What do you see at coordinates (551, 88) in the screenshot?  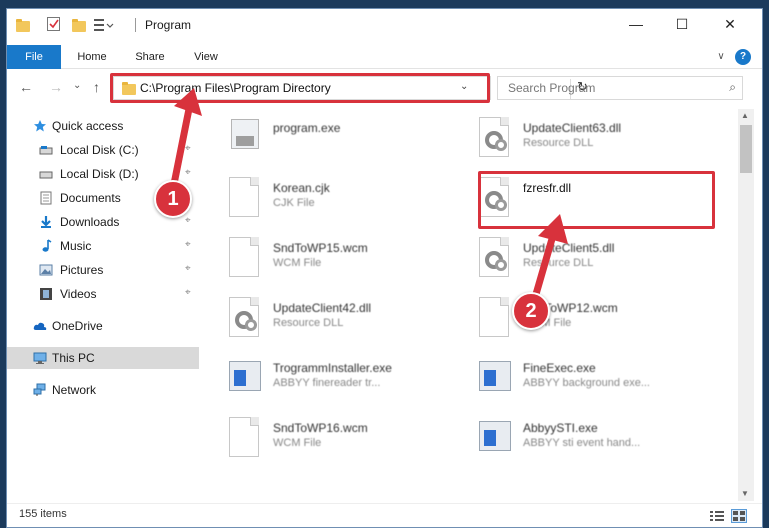 I see `search-input: Search Program` at bounding box center [551, 88].